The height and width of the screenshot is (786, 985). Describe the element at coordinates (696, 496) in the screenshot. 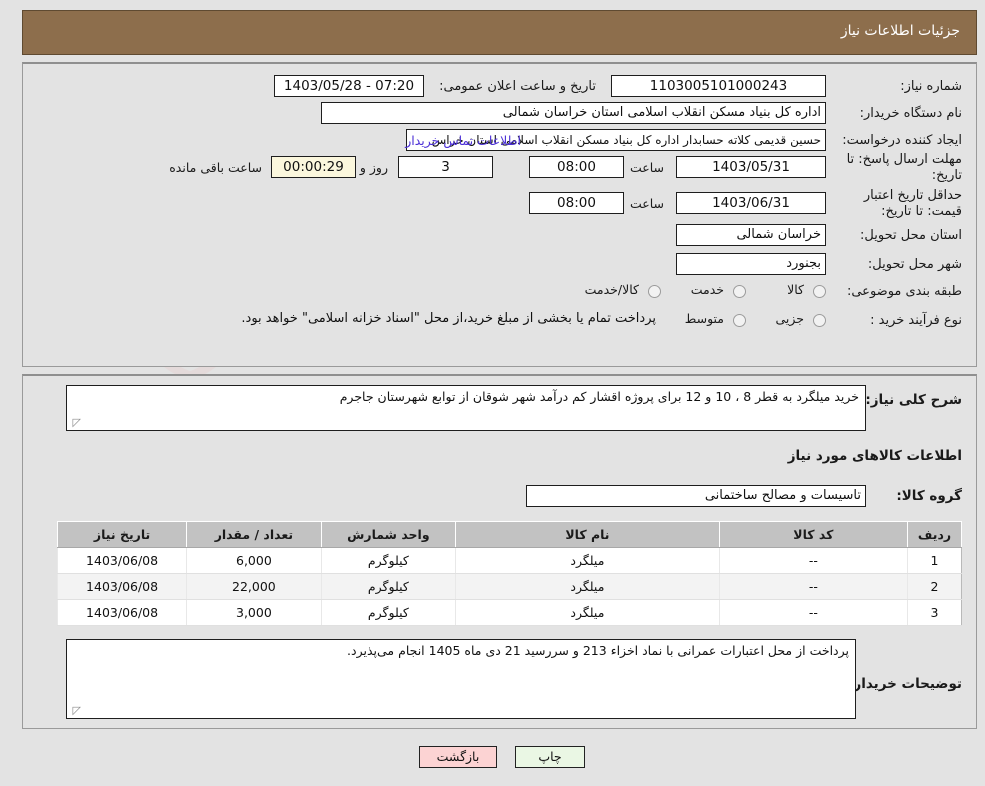

I see `goods-group-field: تاسیسات و مصالح ساختمانی` at that location.